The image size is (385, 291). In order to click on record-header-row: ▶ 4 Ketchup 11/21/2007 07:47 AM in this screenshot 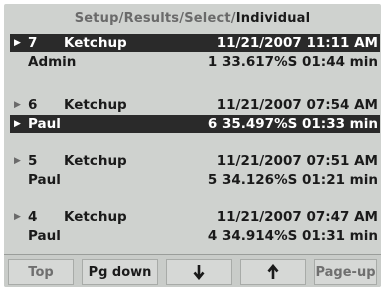, I will do `click(195, 217)`.